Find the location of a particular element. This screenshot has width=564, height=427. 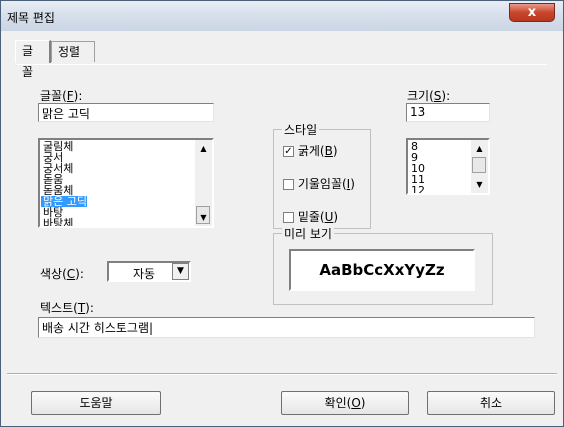

ok-button: 확인(O) is located at coordinates (345, 403).